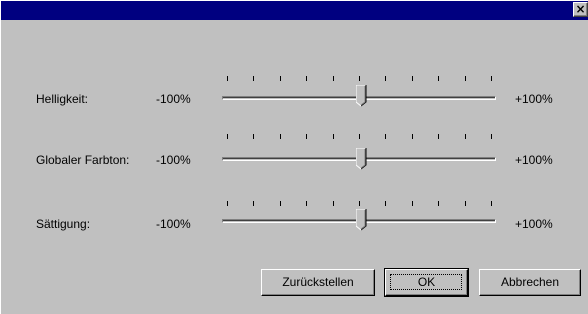 This screenshot has height=314, width=588. What do you see at coordinates (534, 160) in the screenshot?
I see `hue-max-label: +100%` at bounding box center [534, 160].